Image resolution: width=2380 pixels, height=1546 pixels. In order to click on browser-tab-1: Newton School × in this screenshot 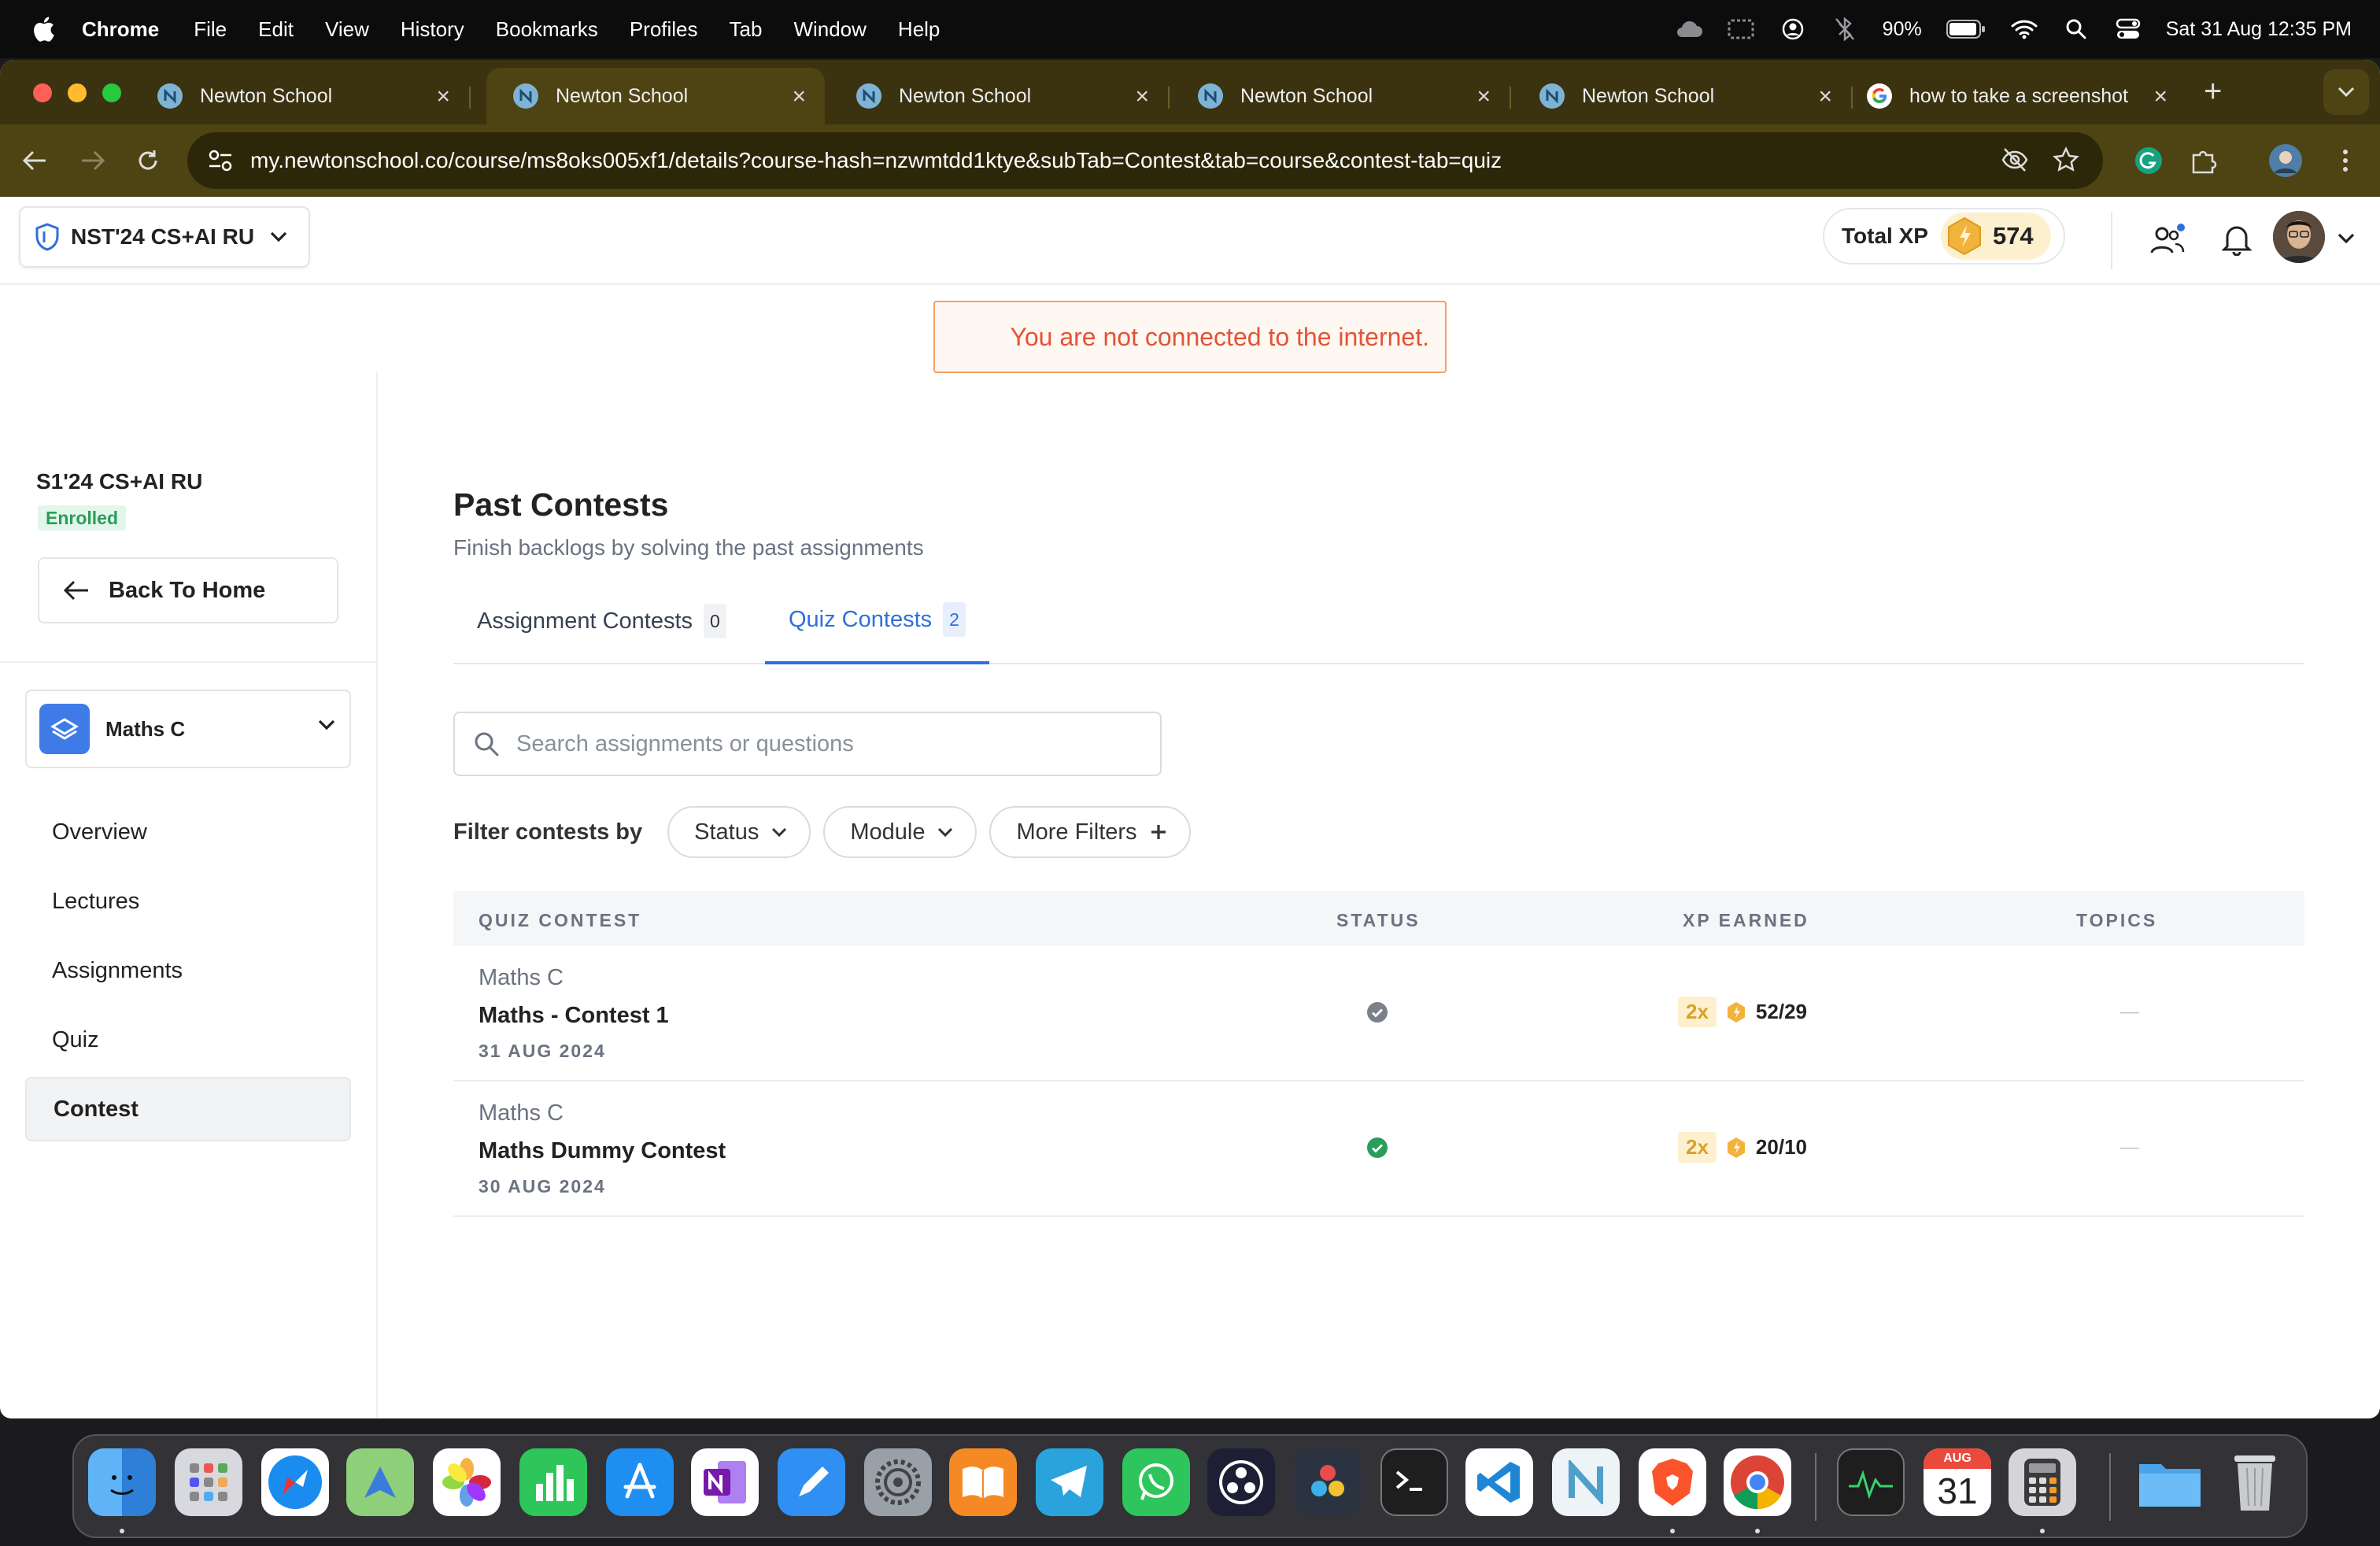, I will do `click(301, 96)`.